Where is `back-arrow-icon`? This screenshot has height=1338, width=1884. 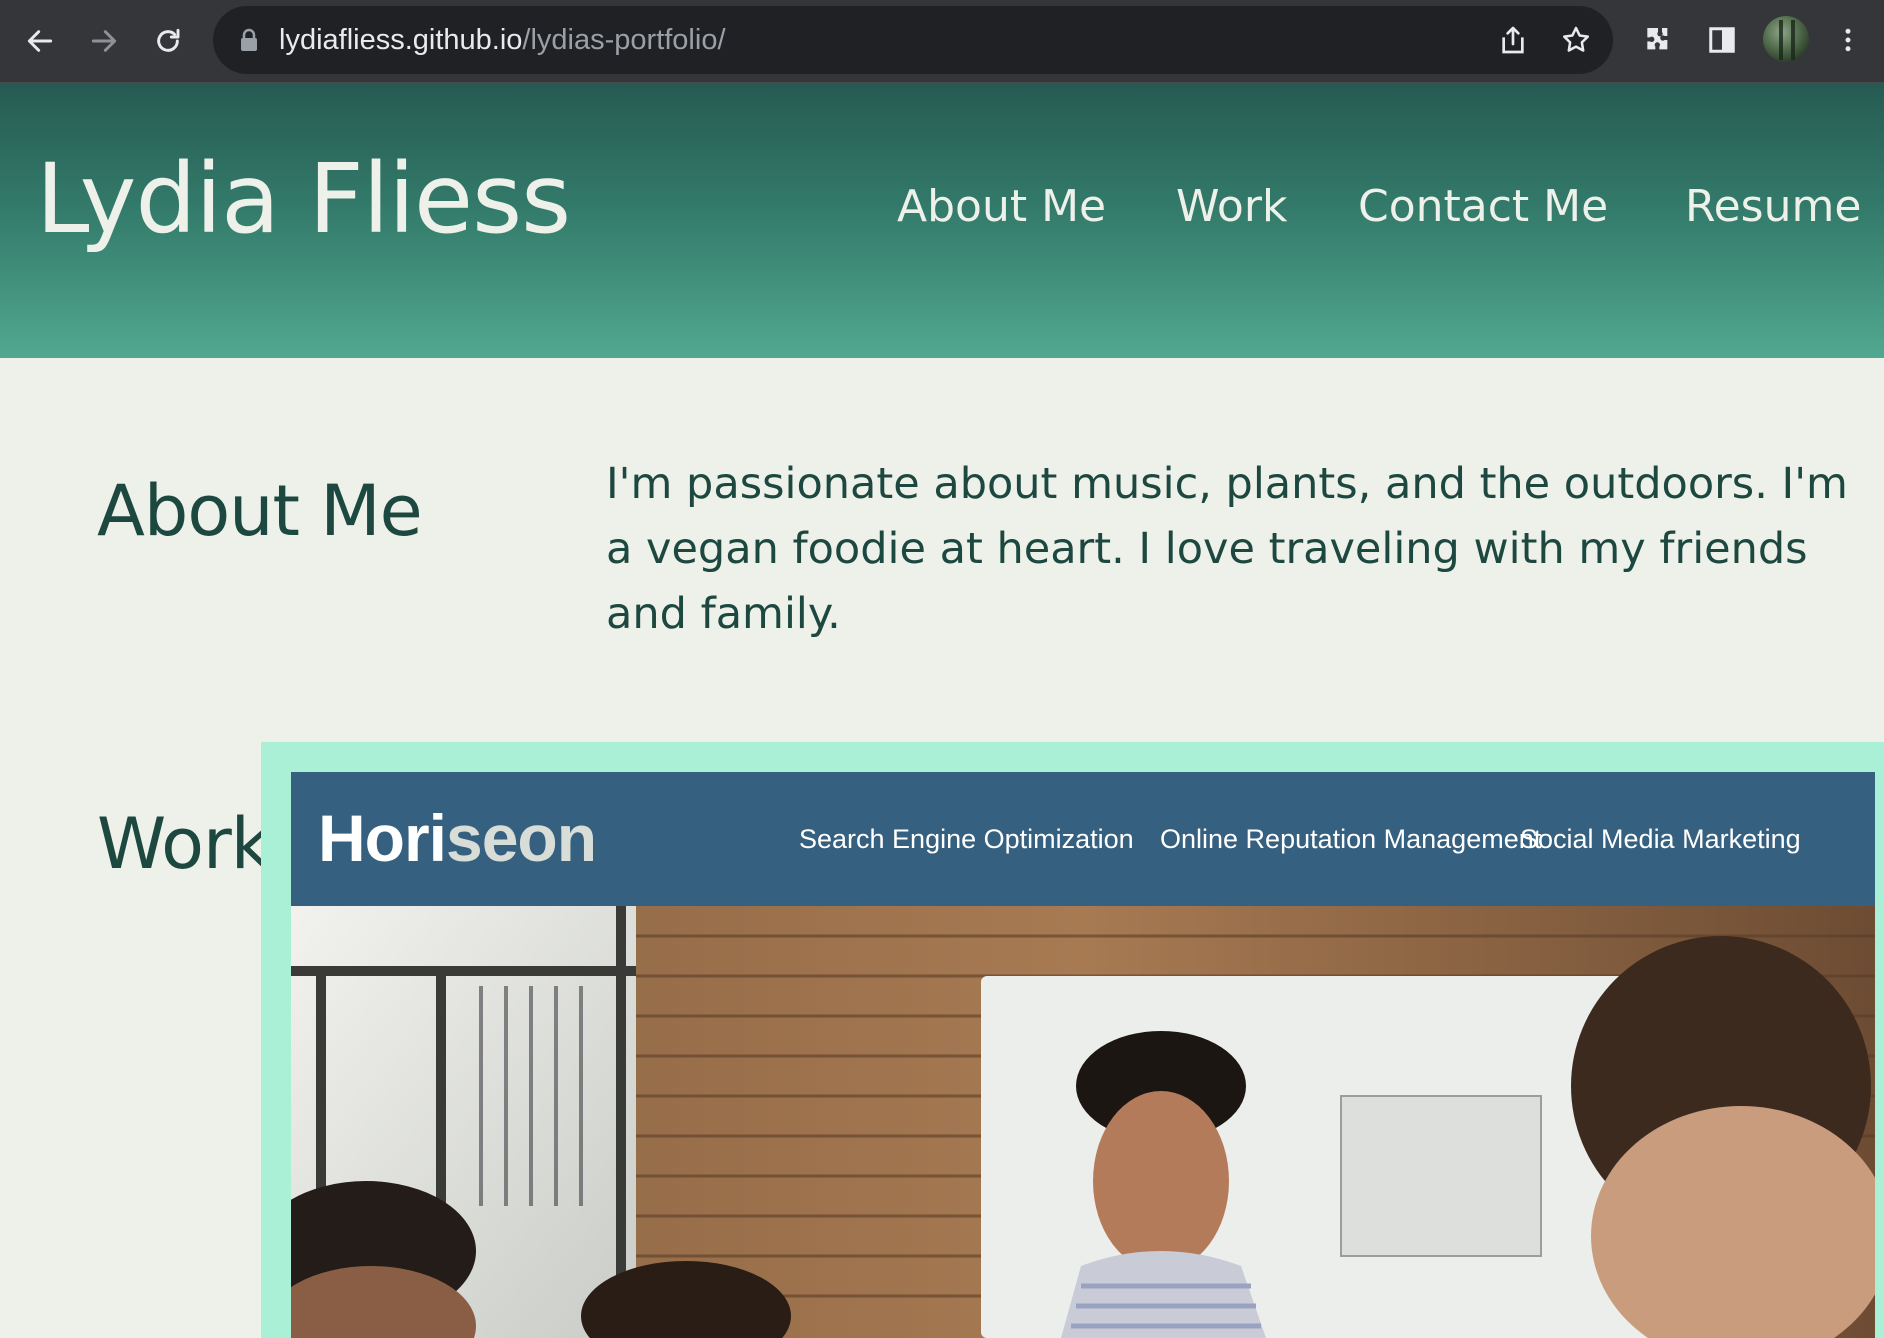
back-arrow-icon is located at coordinates (40, 41).